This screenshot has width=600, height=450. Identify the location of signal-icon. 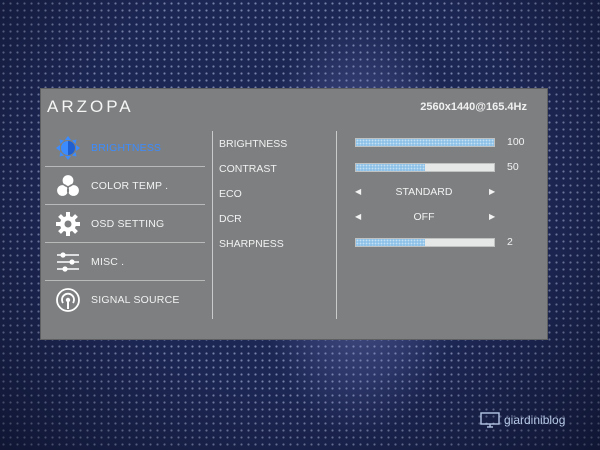
(68, 300).